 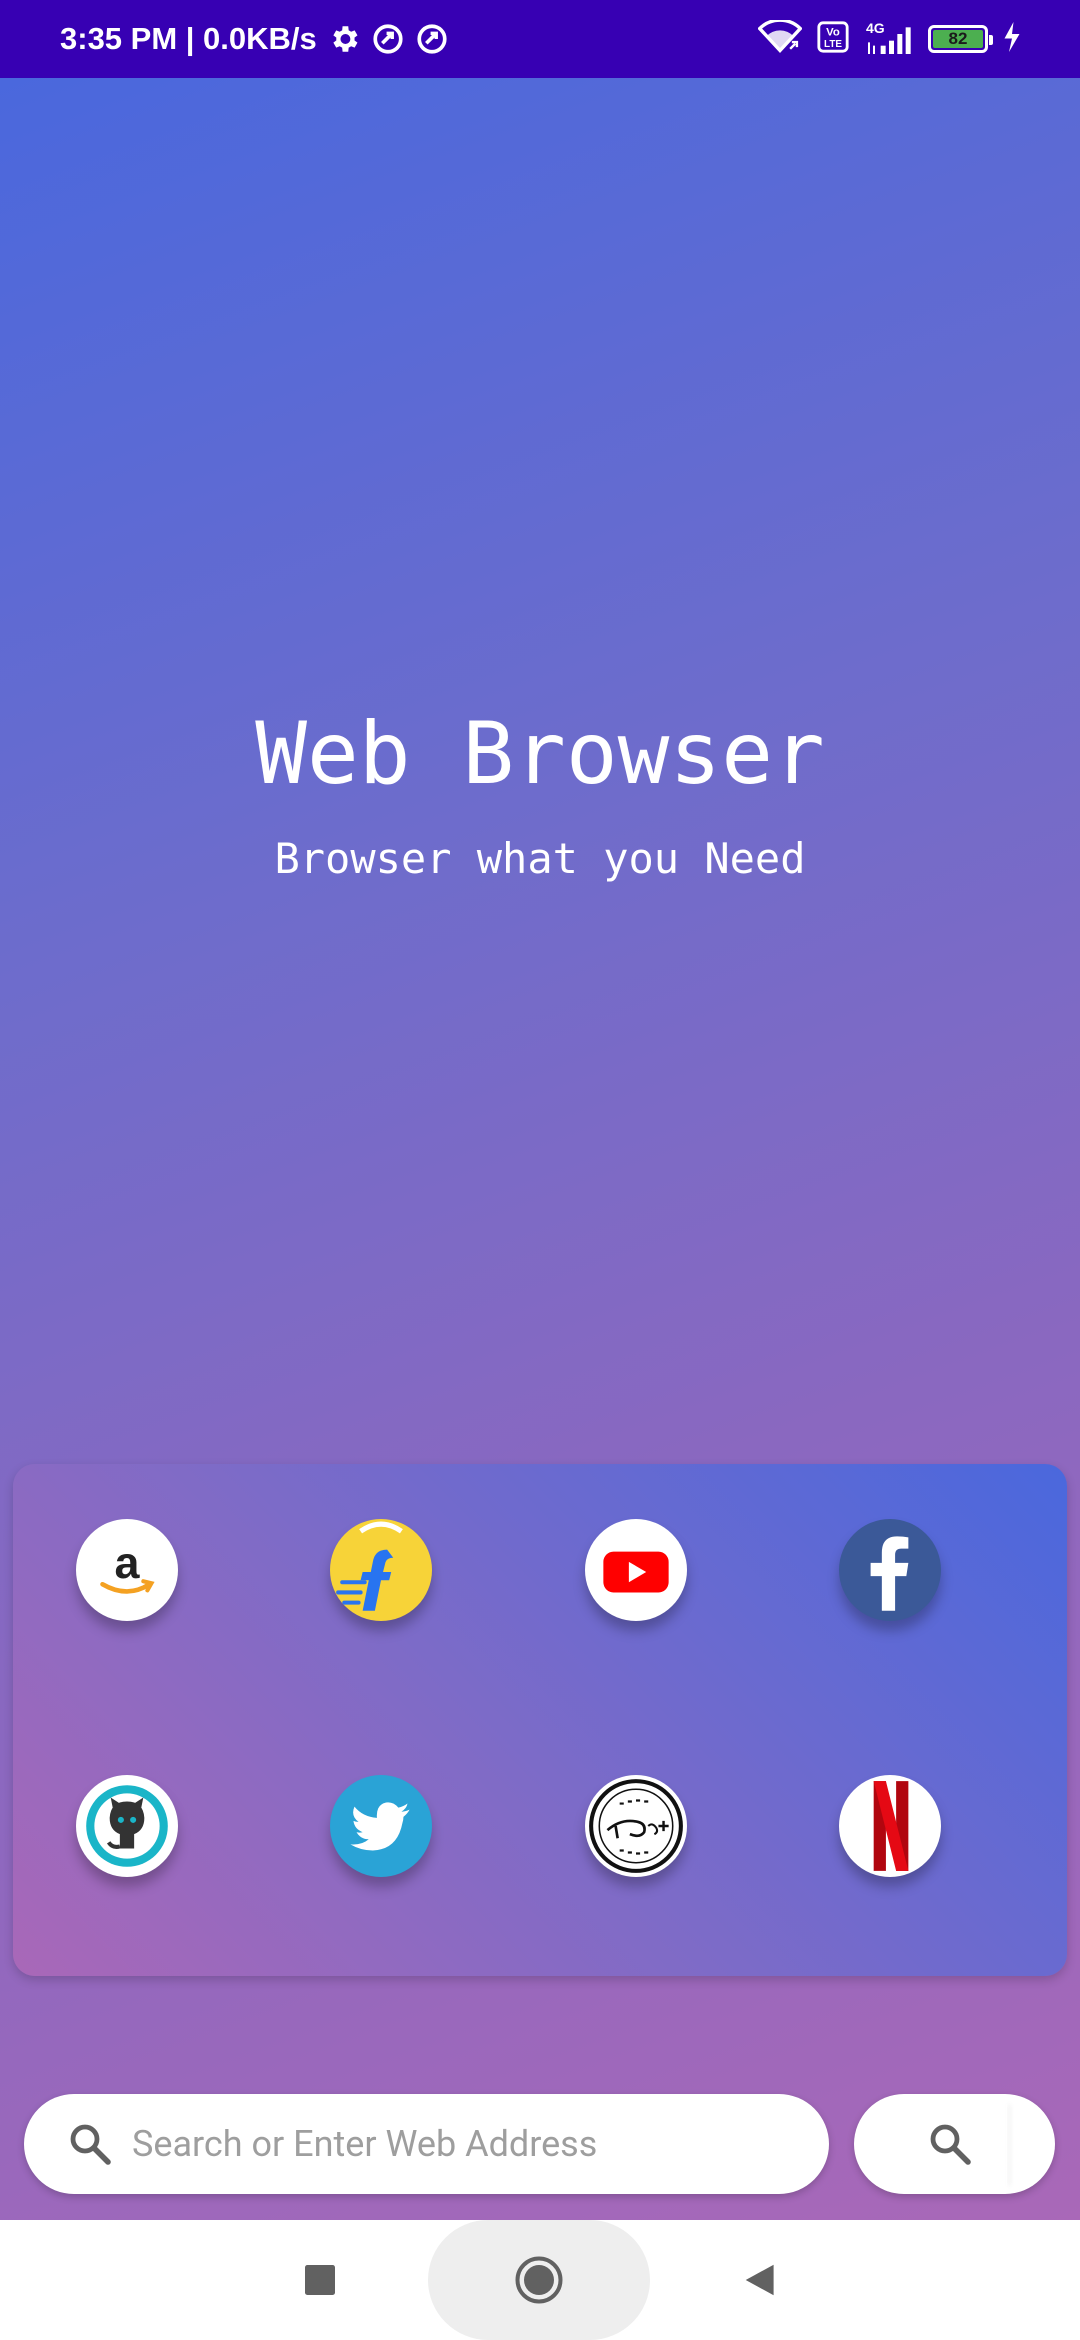 I want to click on github-icon, so click(x=127, y=1826).